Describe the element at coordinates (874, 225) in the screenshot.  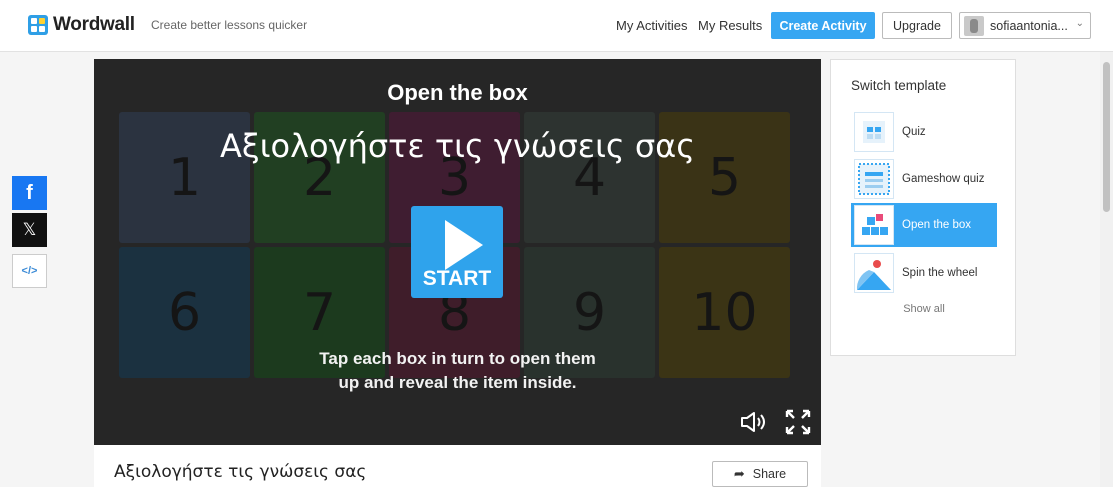
I see `open-the-box-icon` at that location.